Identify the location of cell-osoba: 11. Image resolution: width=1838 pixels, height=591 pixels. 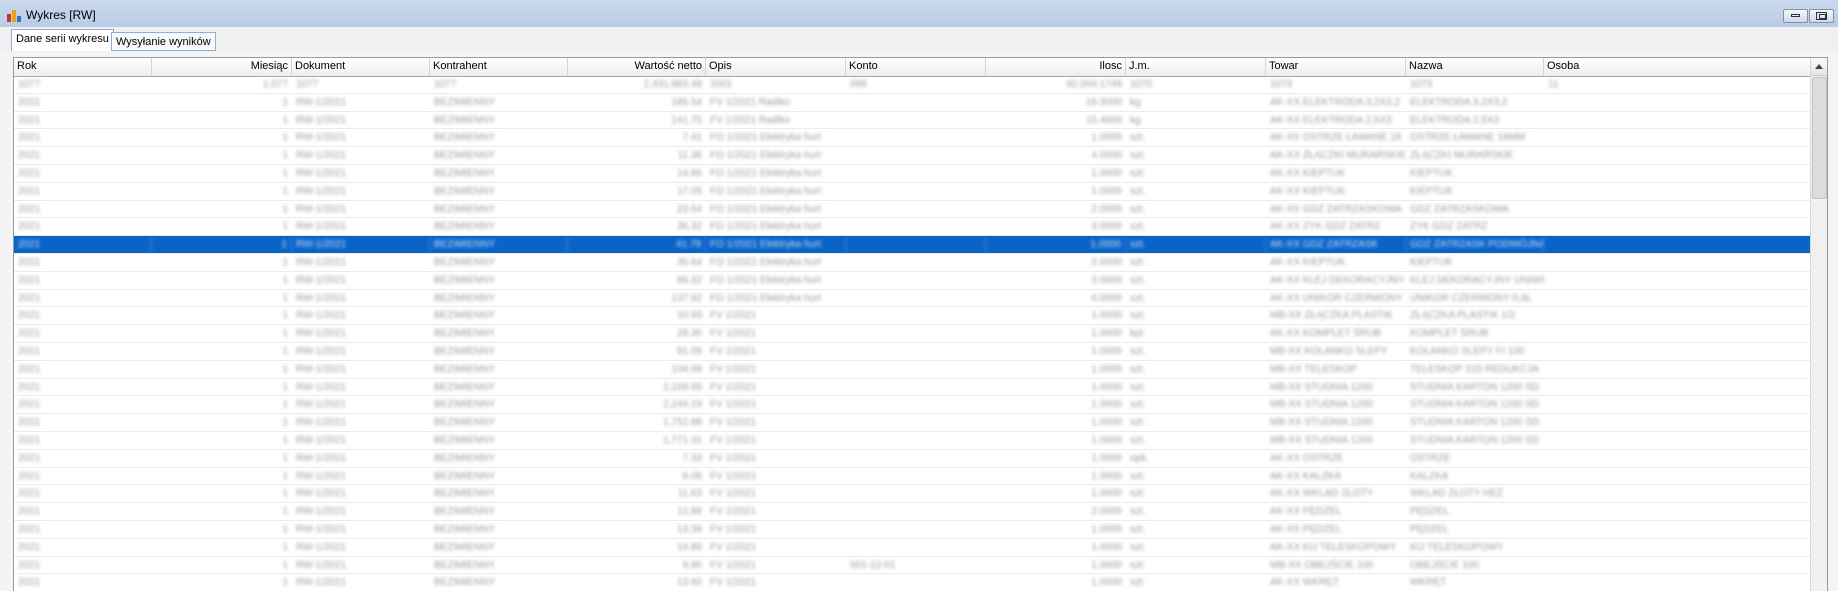
(1553, 84).